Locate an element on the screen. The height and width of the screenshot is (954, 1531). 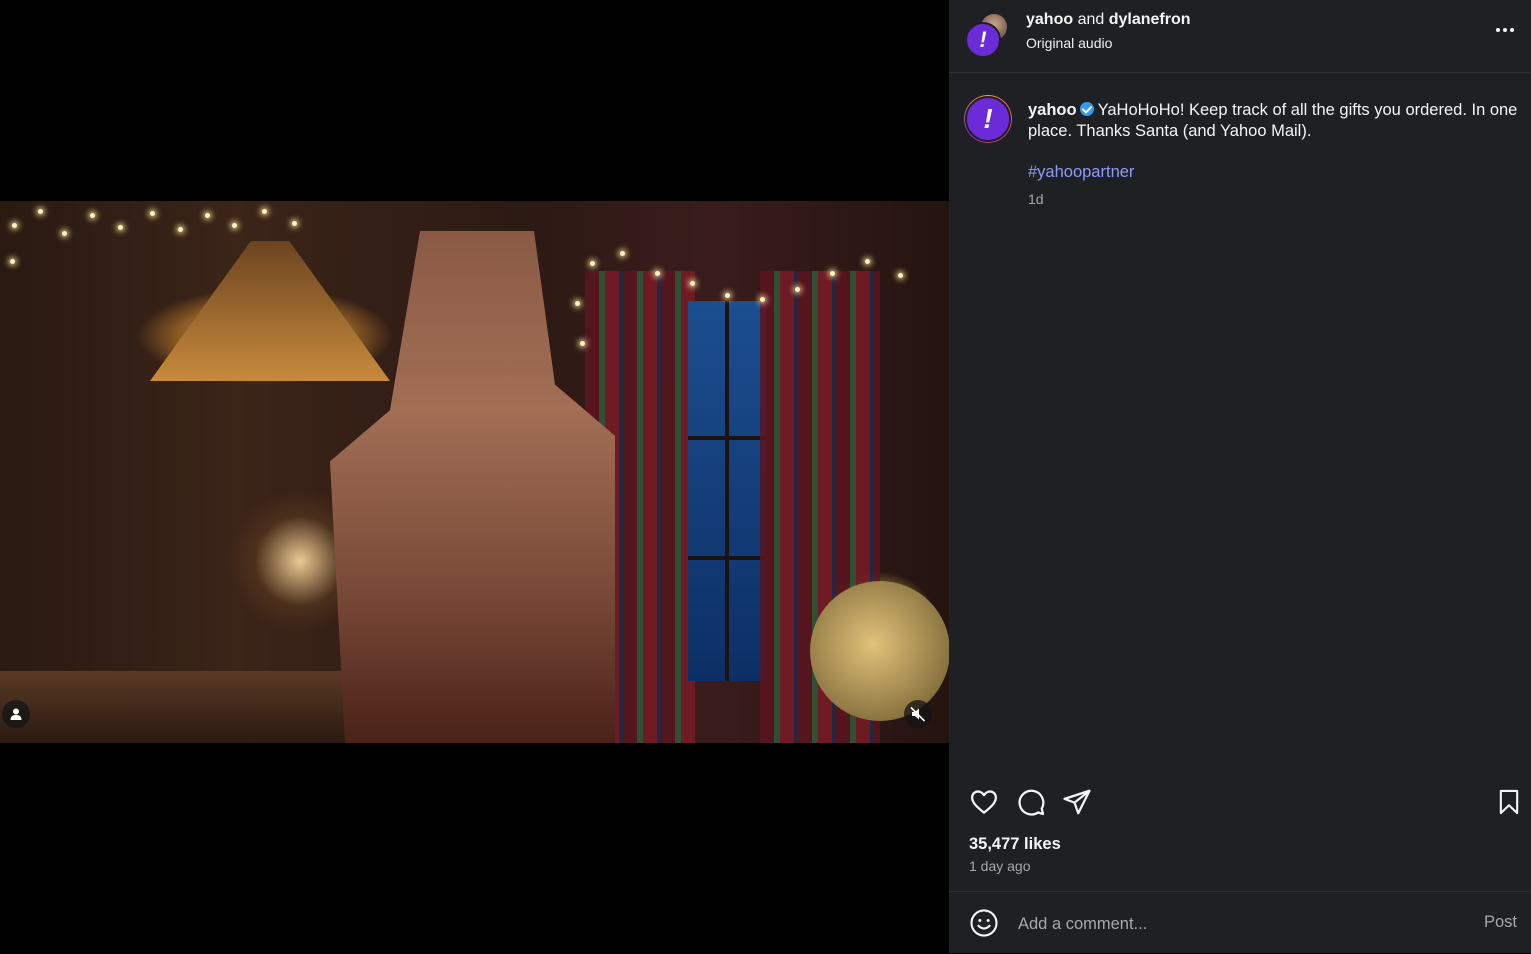
action-bar is located at coordinates (1240, 802).